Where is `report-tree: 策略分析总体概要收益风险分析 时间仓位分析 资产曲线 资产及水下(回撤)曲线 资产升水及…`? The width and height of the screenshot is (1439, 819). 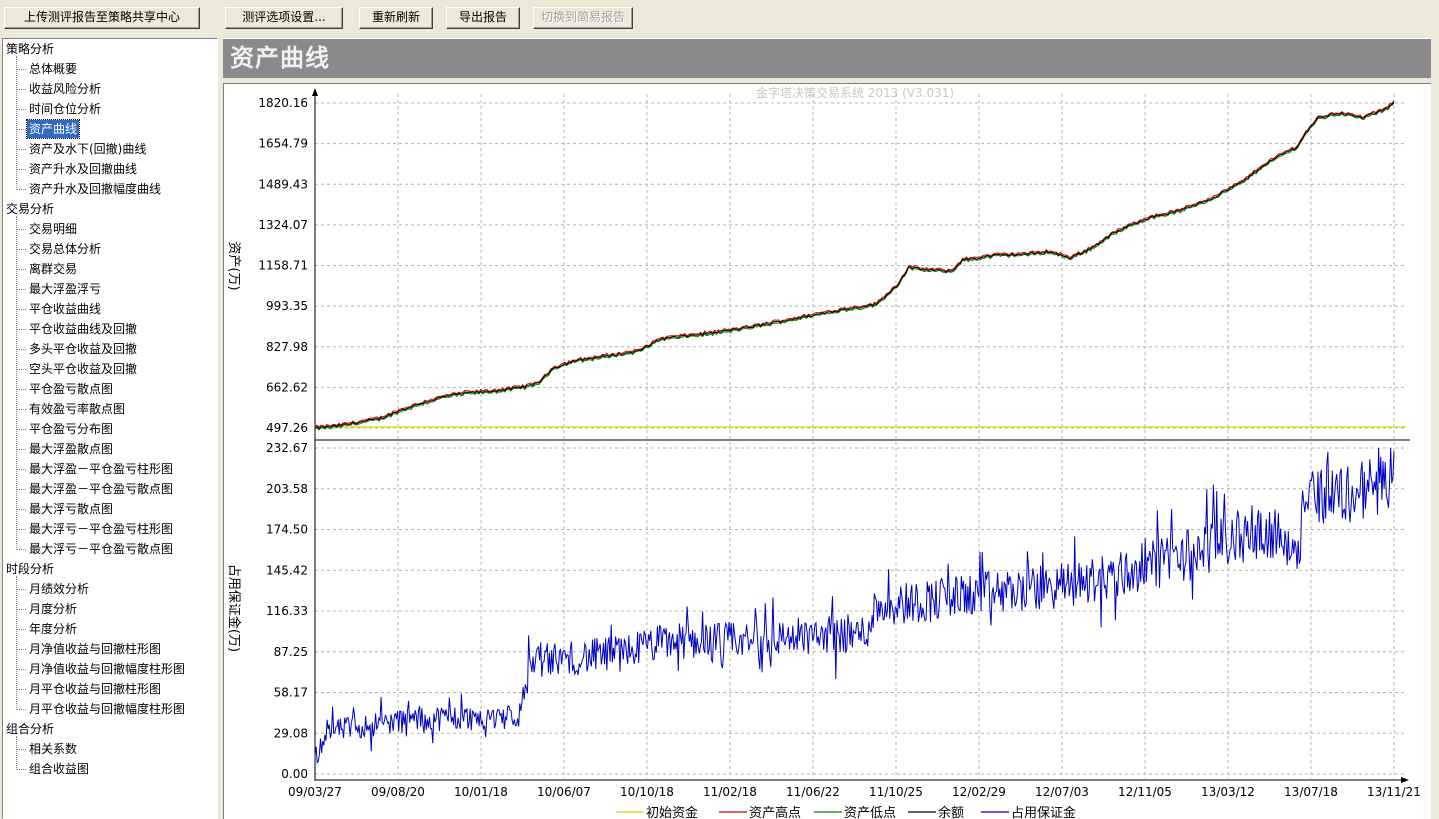
report-tree: 策略分析总体概要收益风险分析 时间仓位分析 资产曲线 资产及水下(回撤)曲线 资产升水及… is located at coordinates (110, 428).